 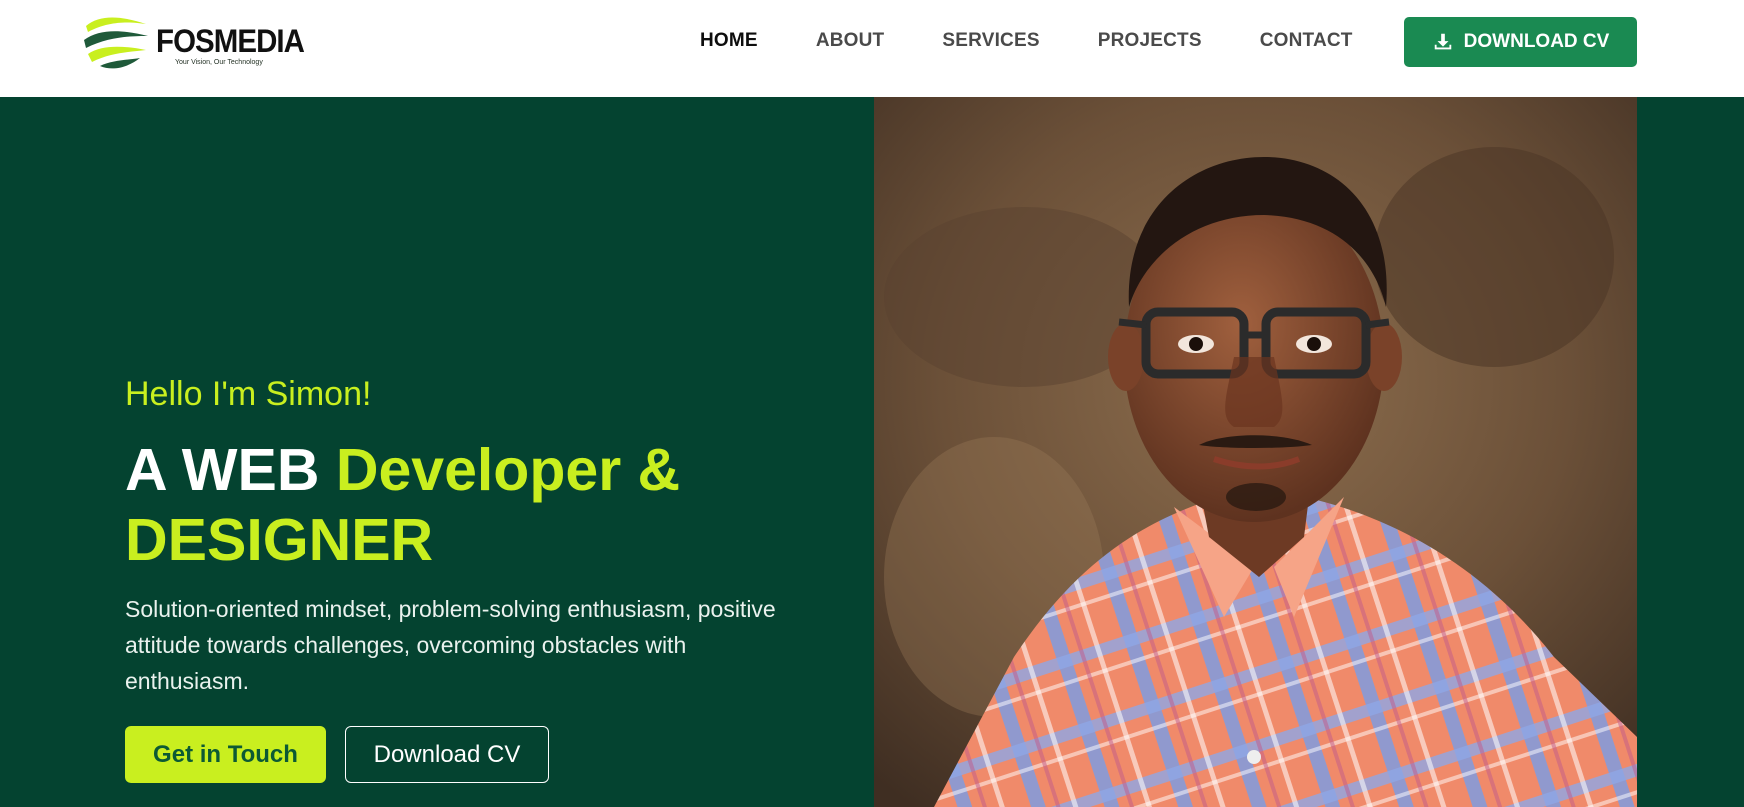 I want to click on nav-item-home: HOME, so click(x=729, y=43).